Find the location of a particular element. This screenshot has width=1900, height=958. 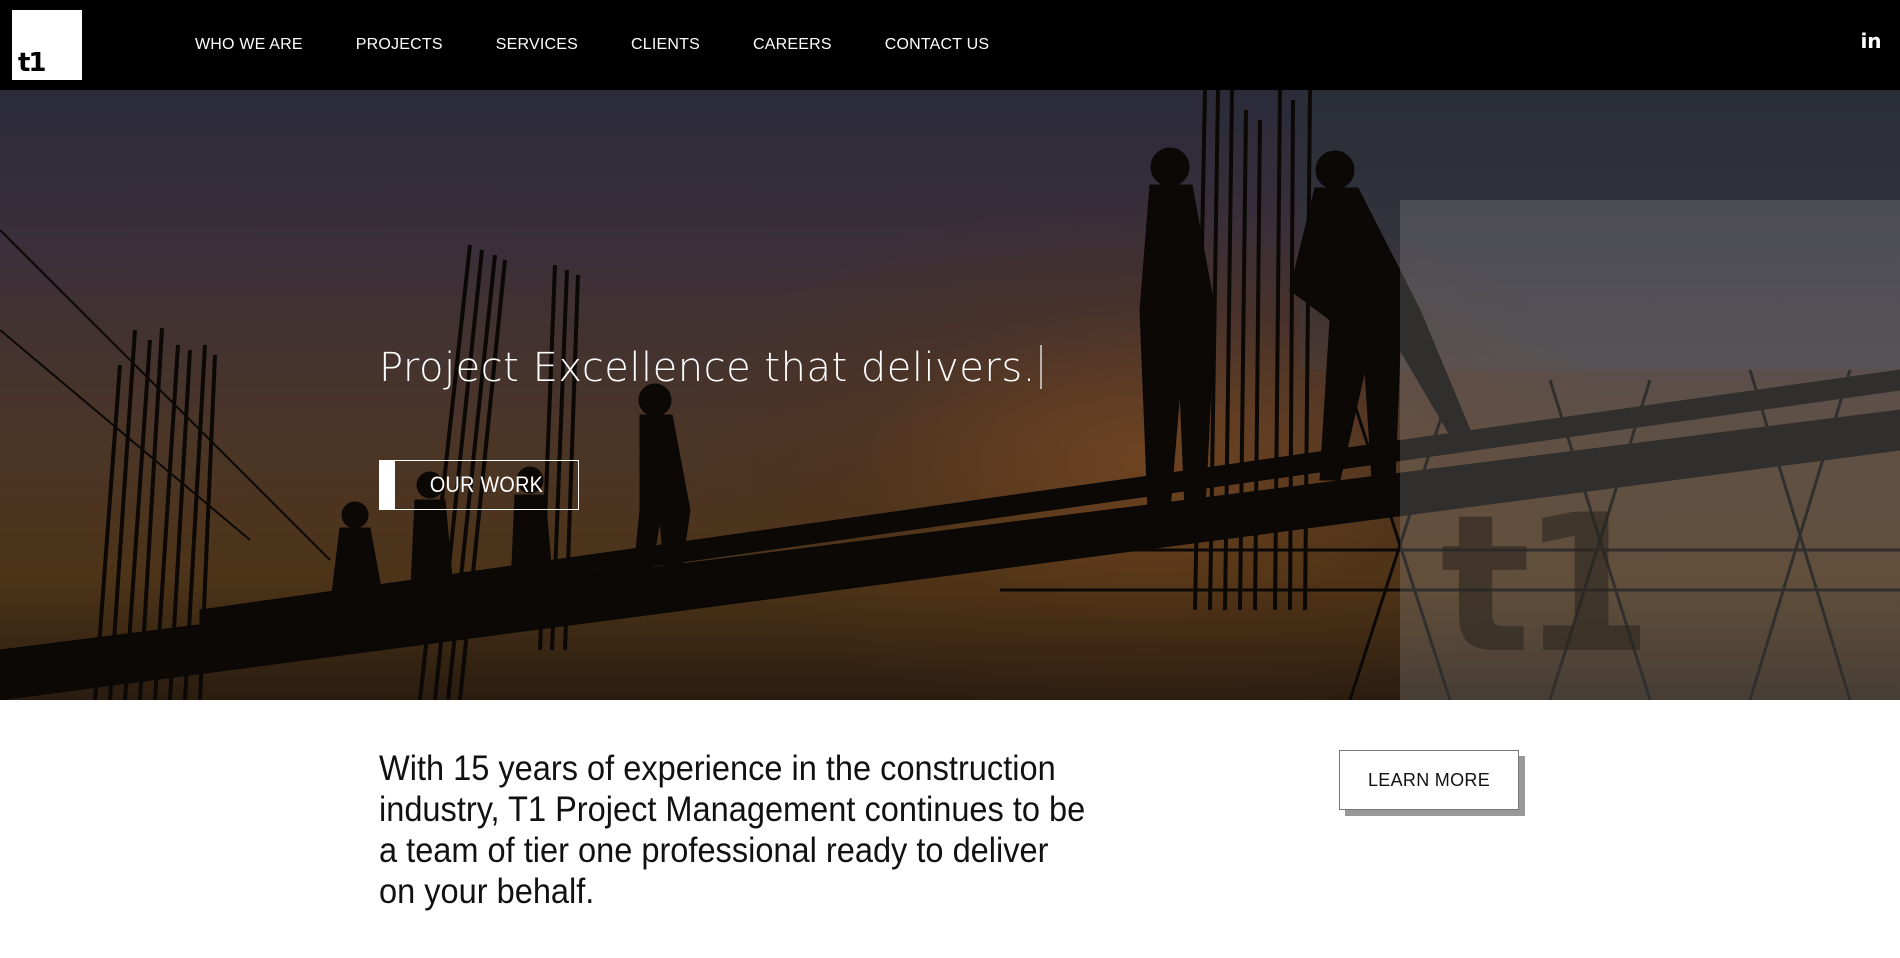

nav-clients: CLIENTS is located at coordinates (665, 45).